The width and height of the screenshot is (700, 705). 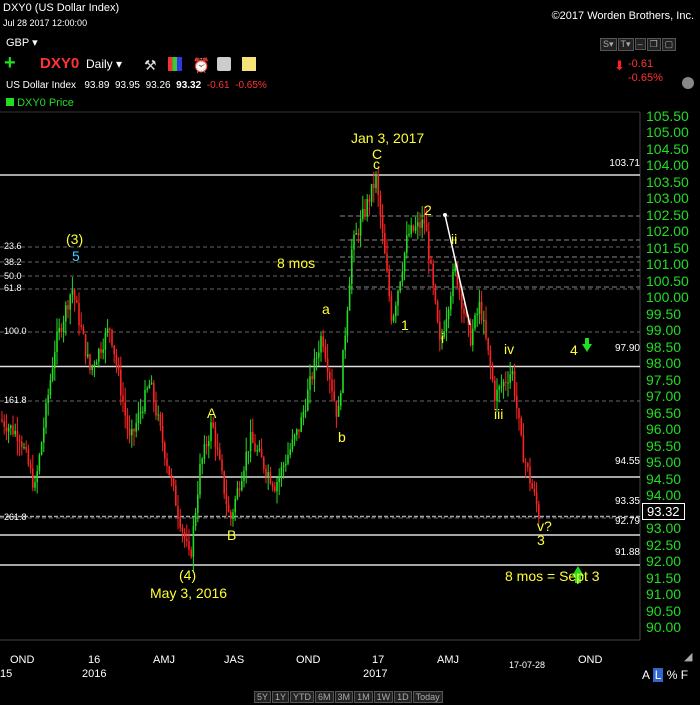 What do you see at coordinates (672, 675) in the screenshot?
I see `scale-percent-button: %` at bounding box center [672, 675].